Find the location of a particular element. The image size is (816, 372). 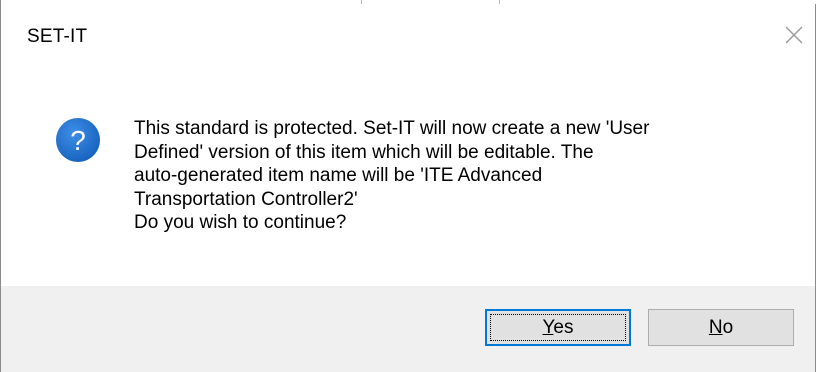

no-label: o is located at coordinates (728, 327).